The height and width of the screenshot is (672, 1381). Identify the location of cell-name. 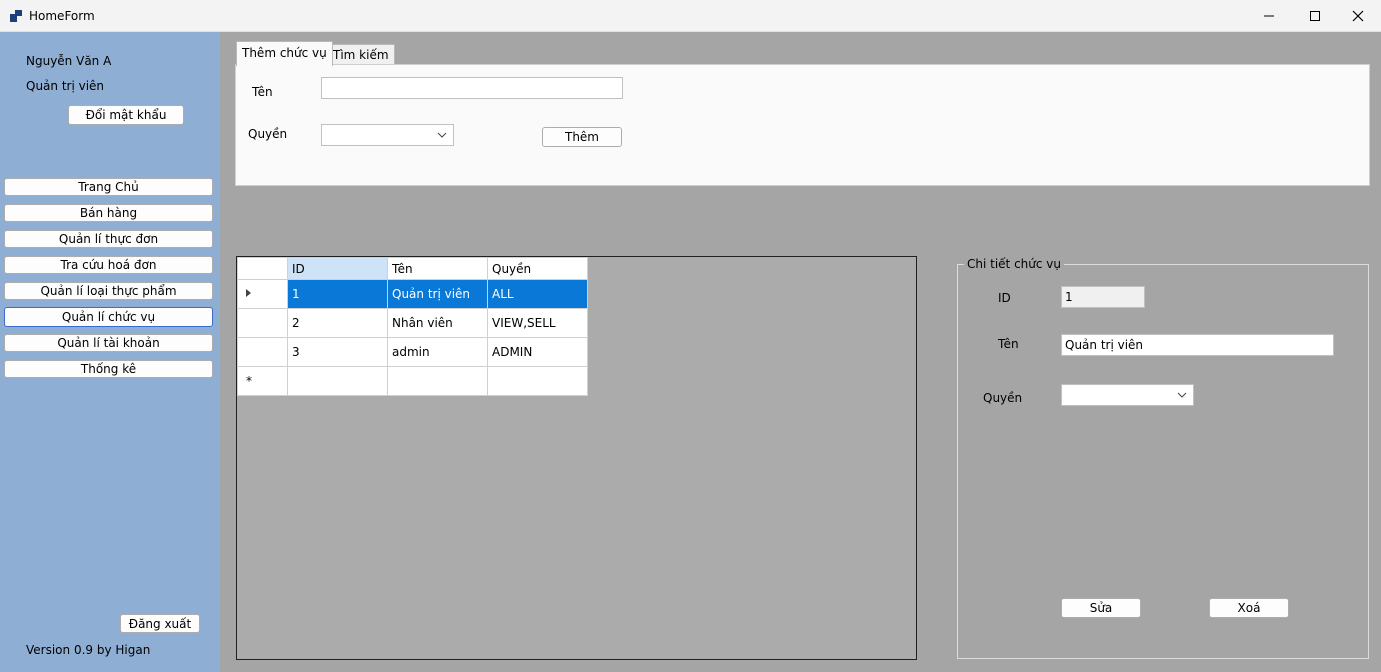
(437, 381).